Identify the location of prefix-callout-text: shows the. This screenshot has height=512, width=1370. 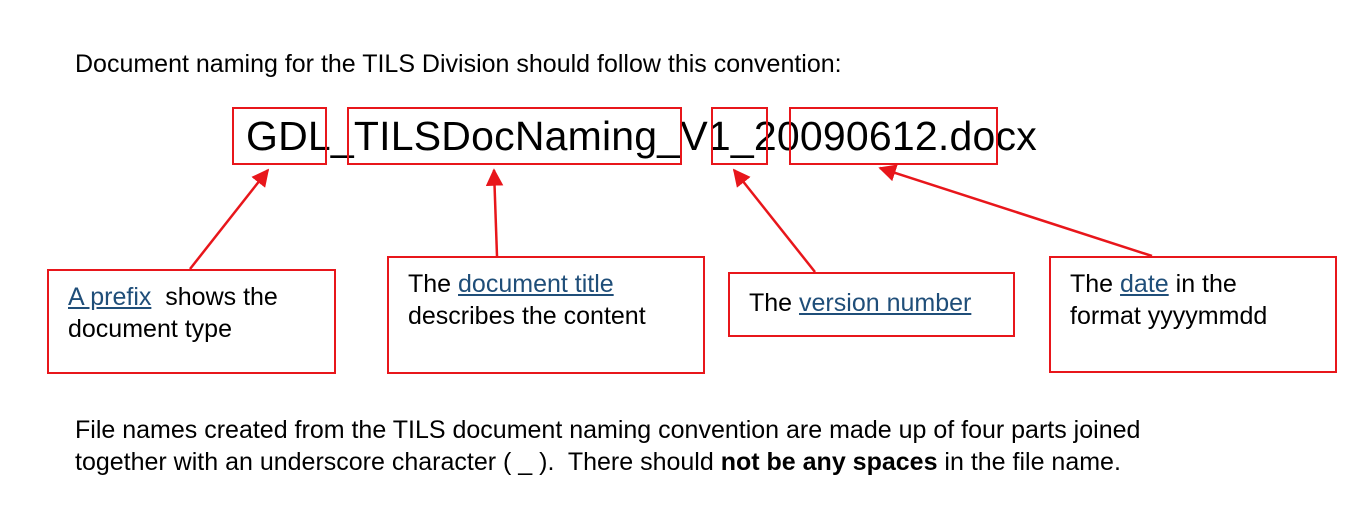
(214, 297).